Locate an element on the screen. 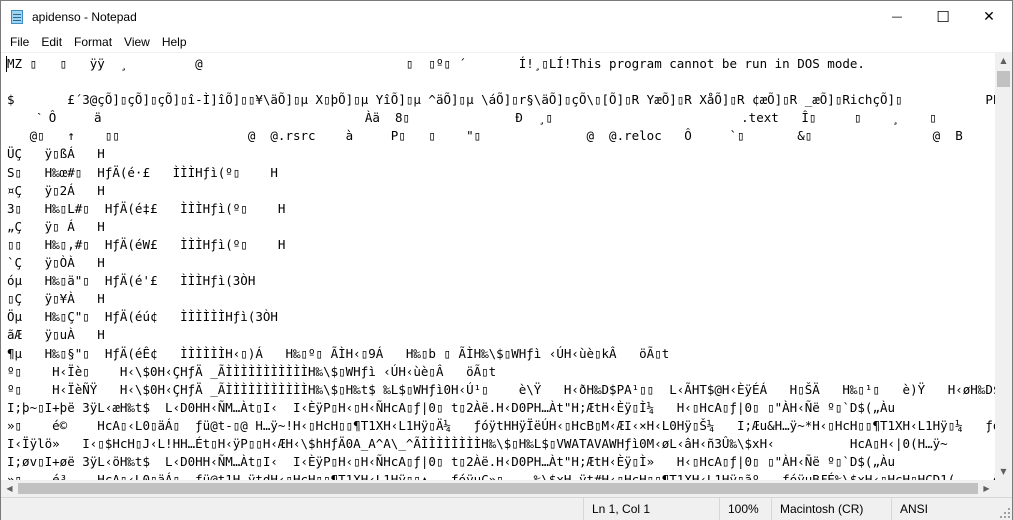  maximize-button: ☐ is located at coordinates (943, 16).